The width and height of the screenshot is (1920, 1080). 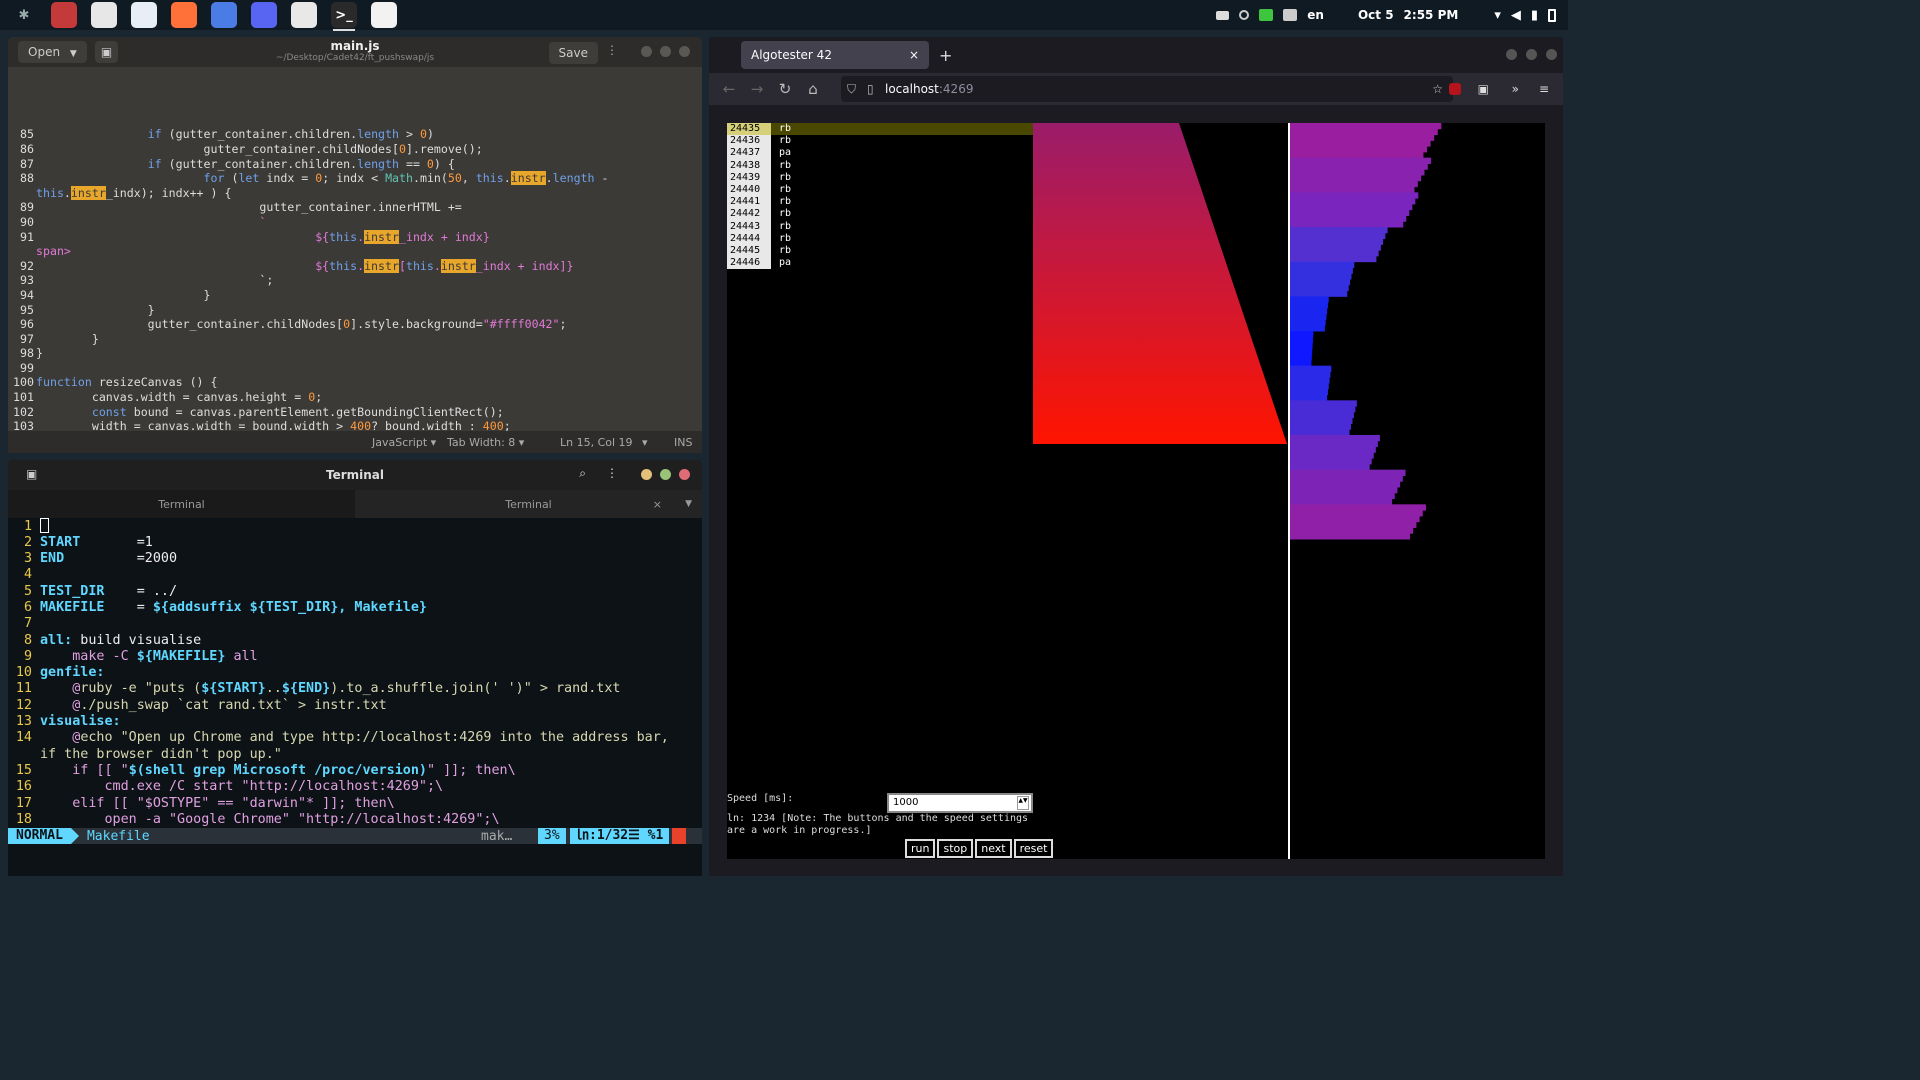 I want to click on vim-line: 4, so click(x=355, y=575).